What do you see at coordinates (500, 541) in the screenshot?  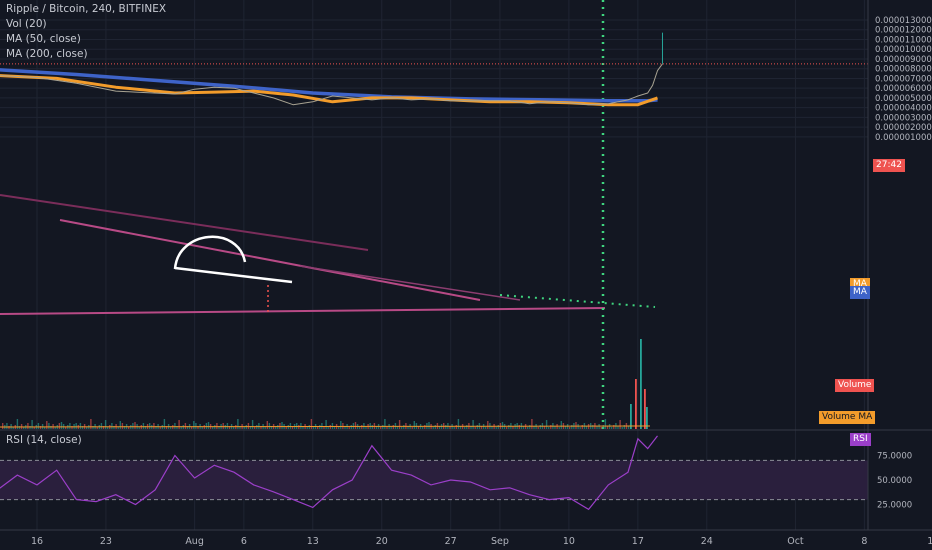 I see `x-tick-label: Sep` at bounding box center [500, 541].